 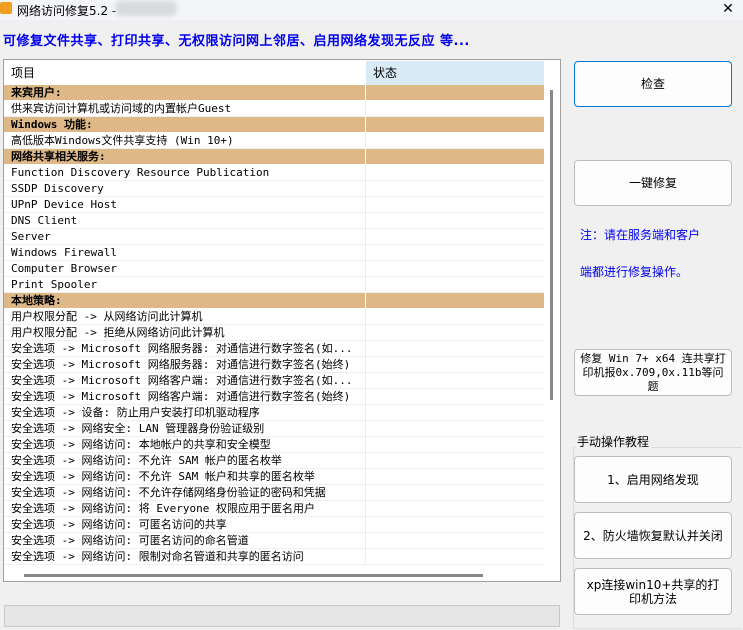 I want to click on item-cell: 本地策略:, so click(x=185, y=300).